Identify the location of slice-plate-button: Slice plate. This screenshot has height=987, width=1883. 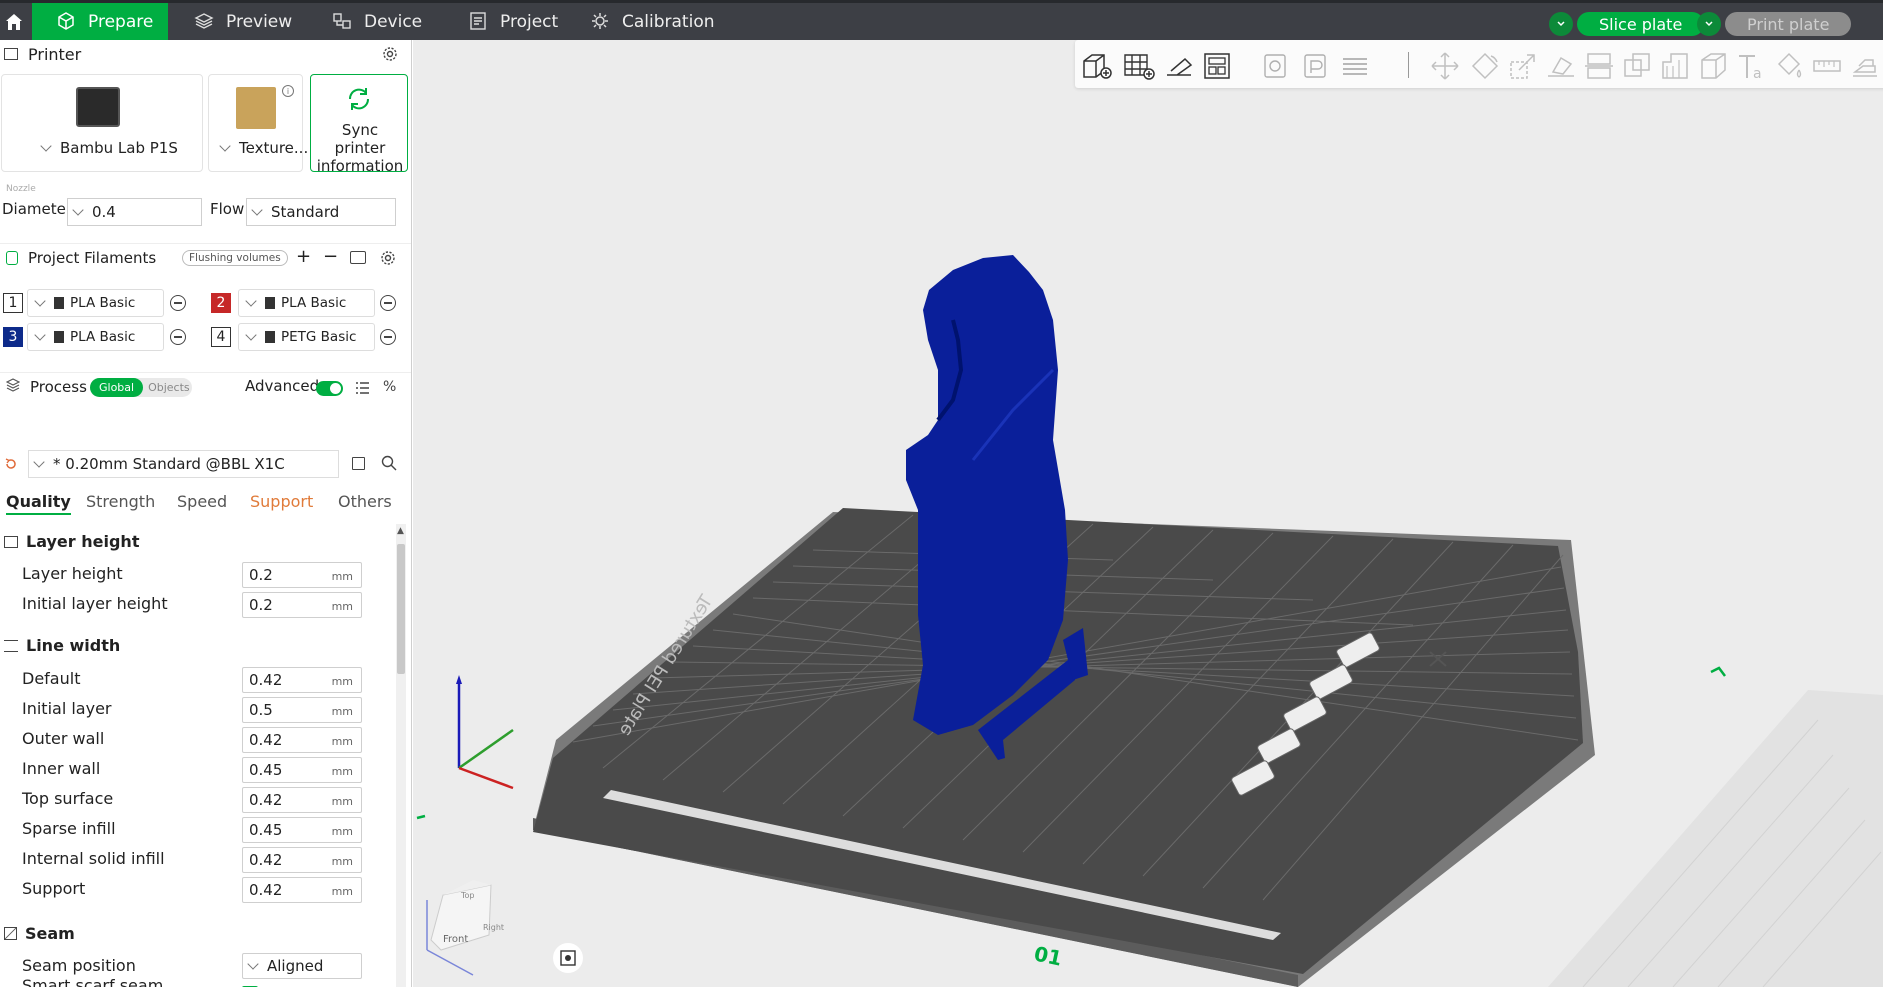
(1627, 24).